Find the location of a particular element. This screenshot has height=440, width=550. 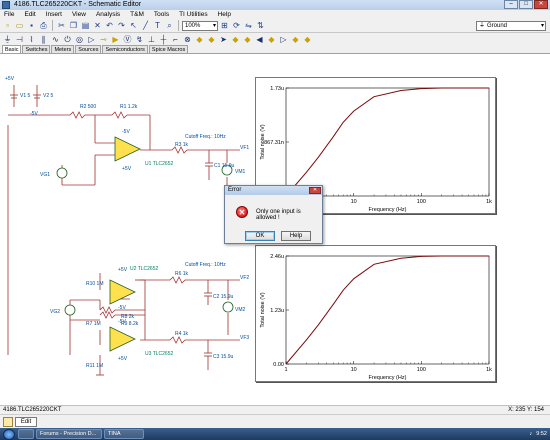

open-icon: ▭ is located at coordinates (19, 25).